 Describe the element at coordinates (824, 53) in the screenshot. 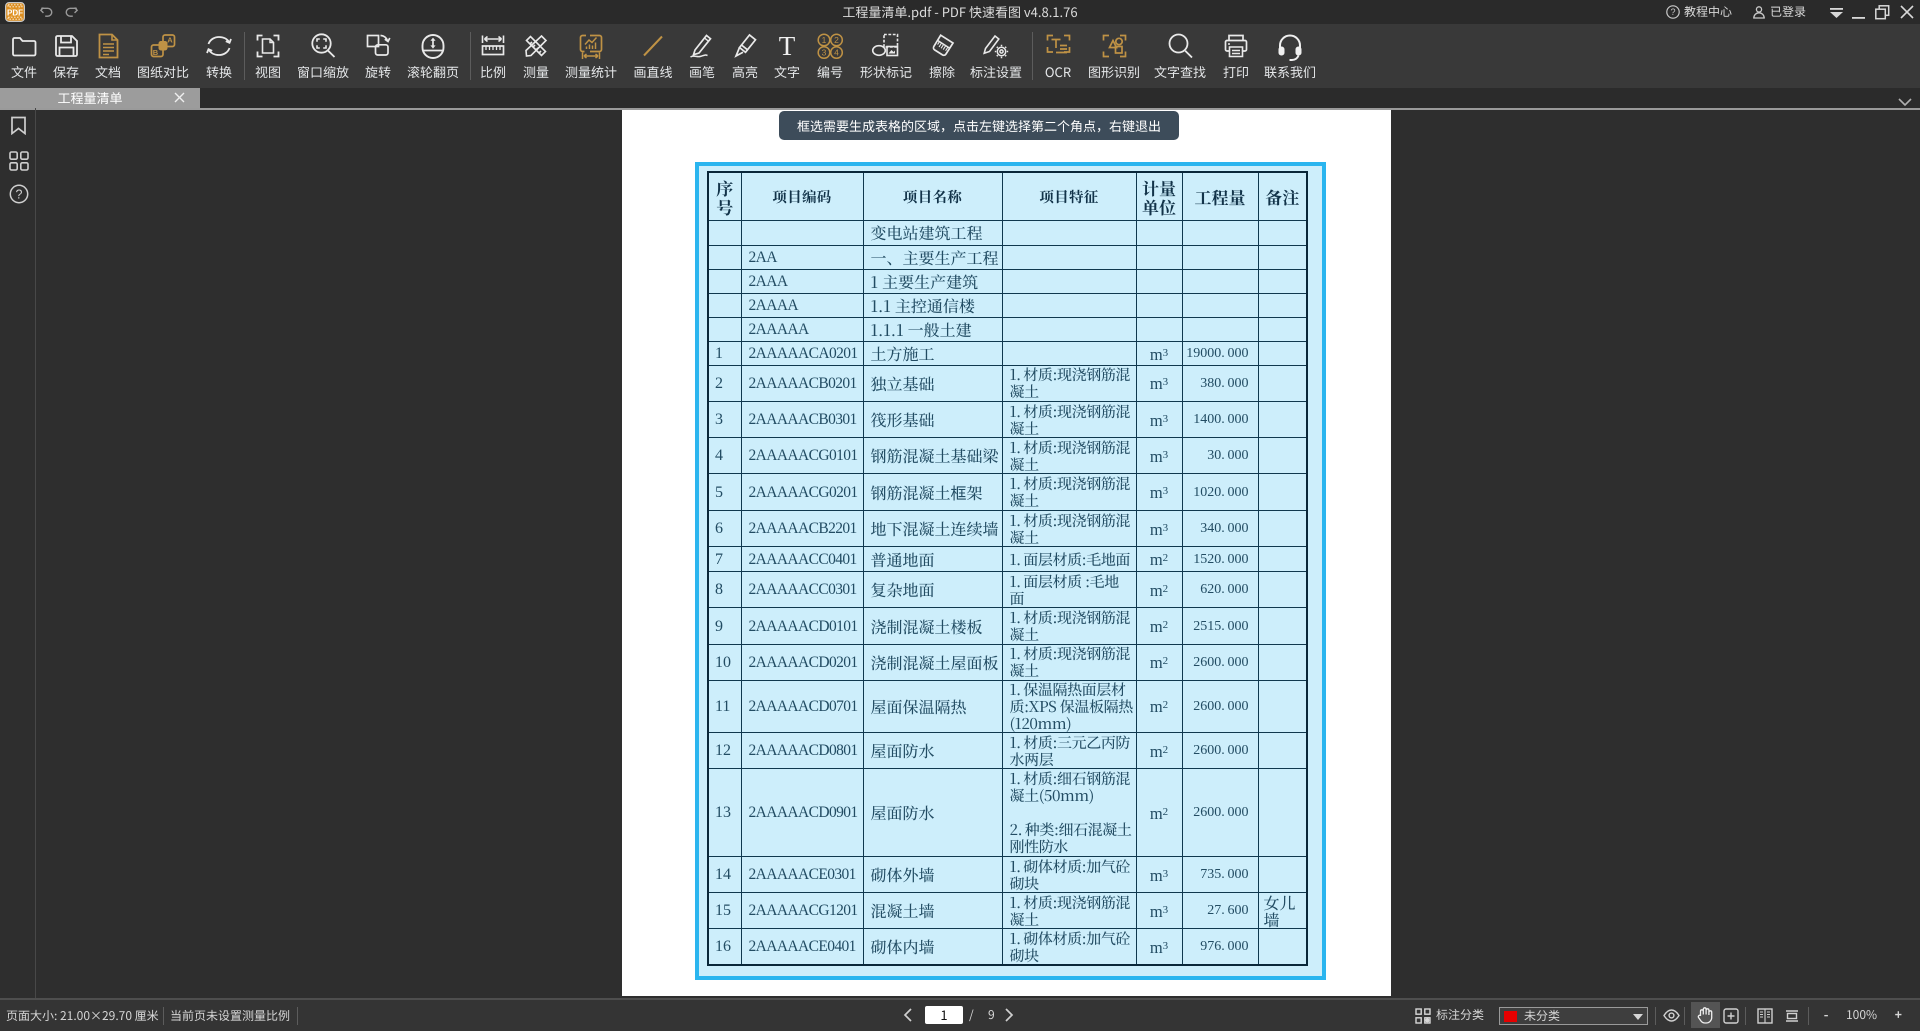

I see `svg-text: 3` at that location.